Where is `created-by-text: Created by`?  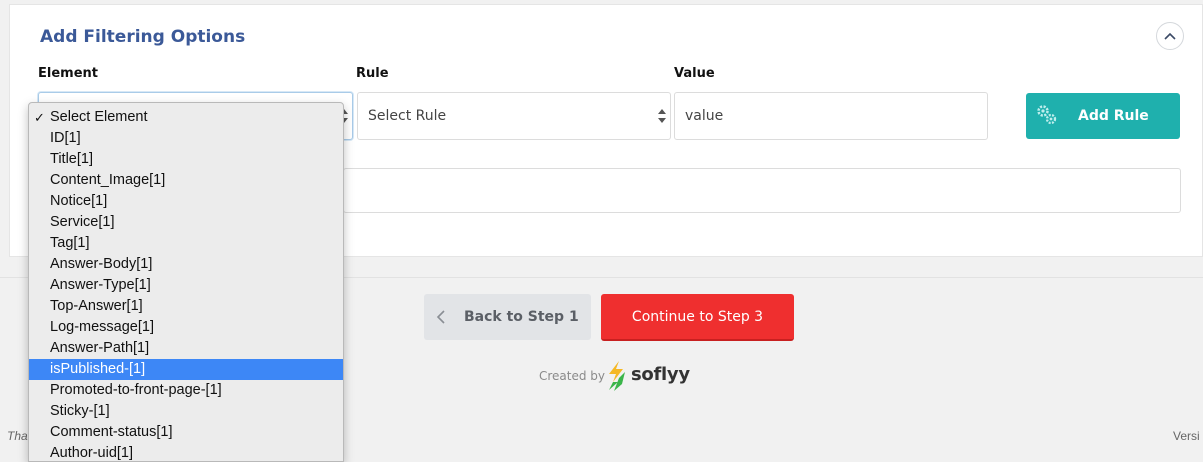 created-by-text: Created by is located at coordinates (572, 376).